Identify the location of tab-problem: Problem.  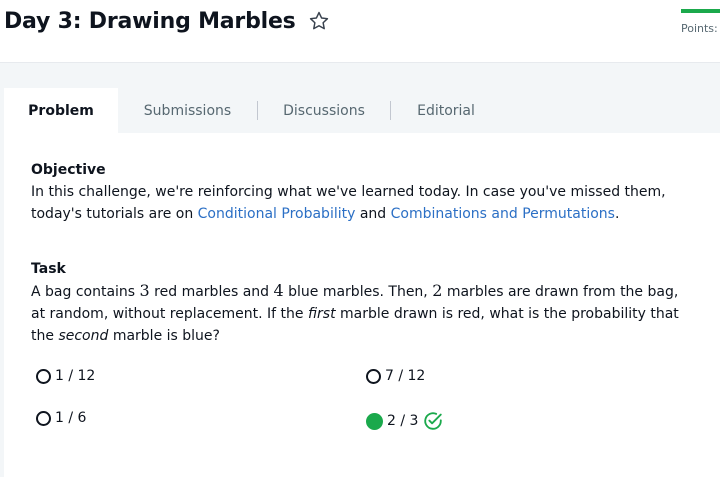
(61, 110).